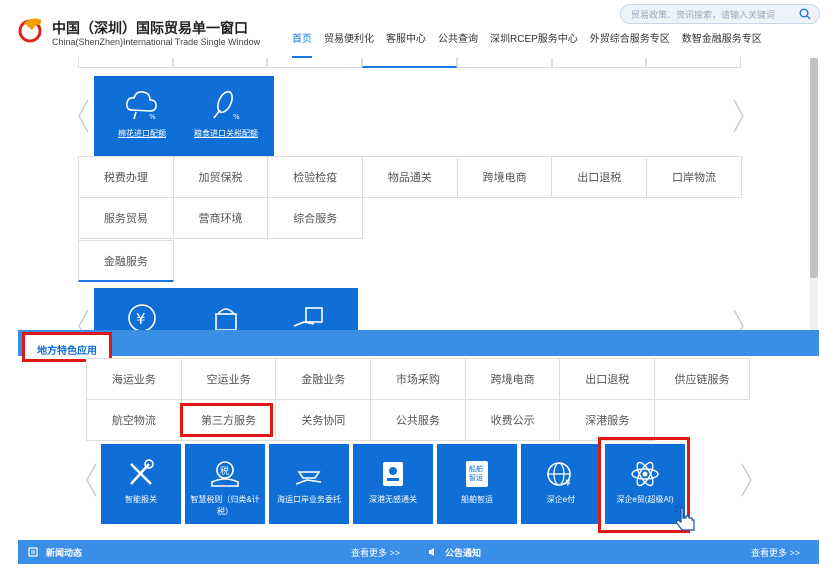  Describe the element at coordinates (141, 106) in the screenshot. I see `cotton-cloud-icon: %` at that location.